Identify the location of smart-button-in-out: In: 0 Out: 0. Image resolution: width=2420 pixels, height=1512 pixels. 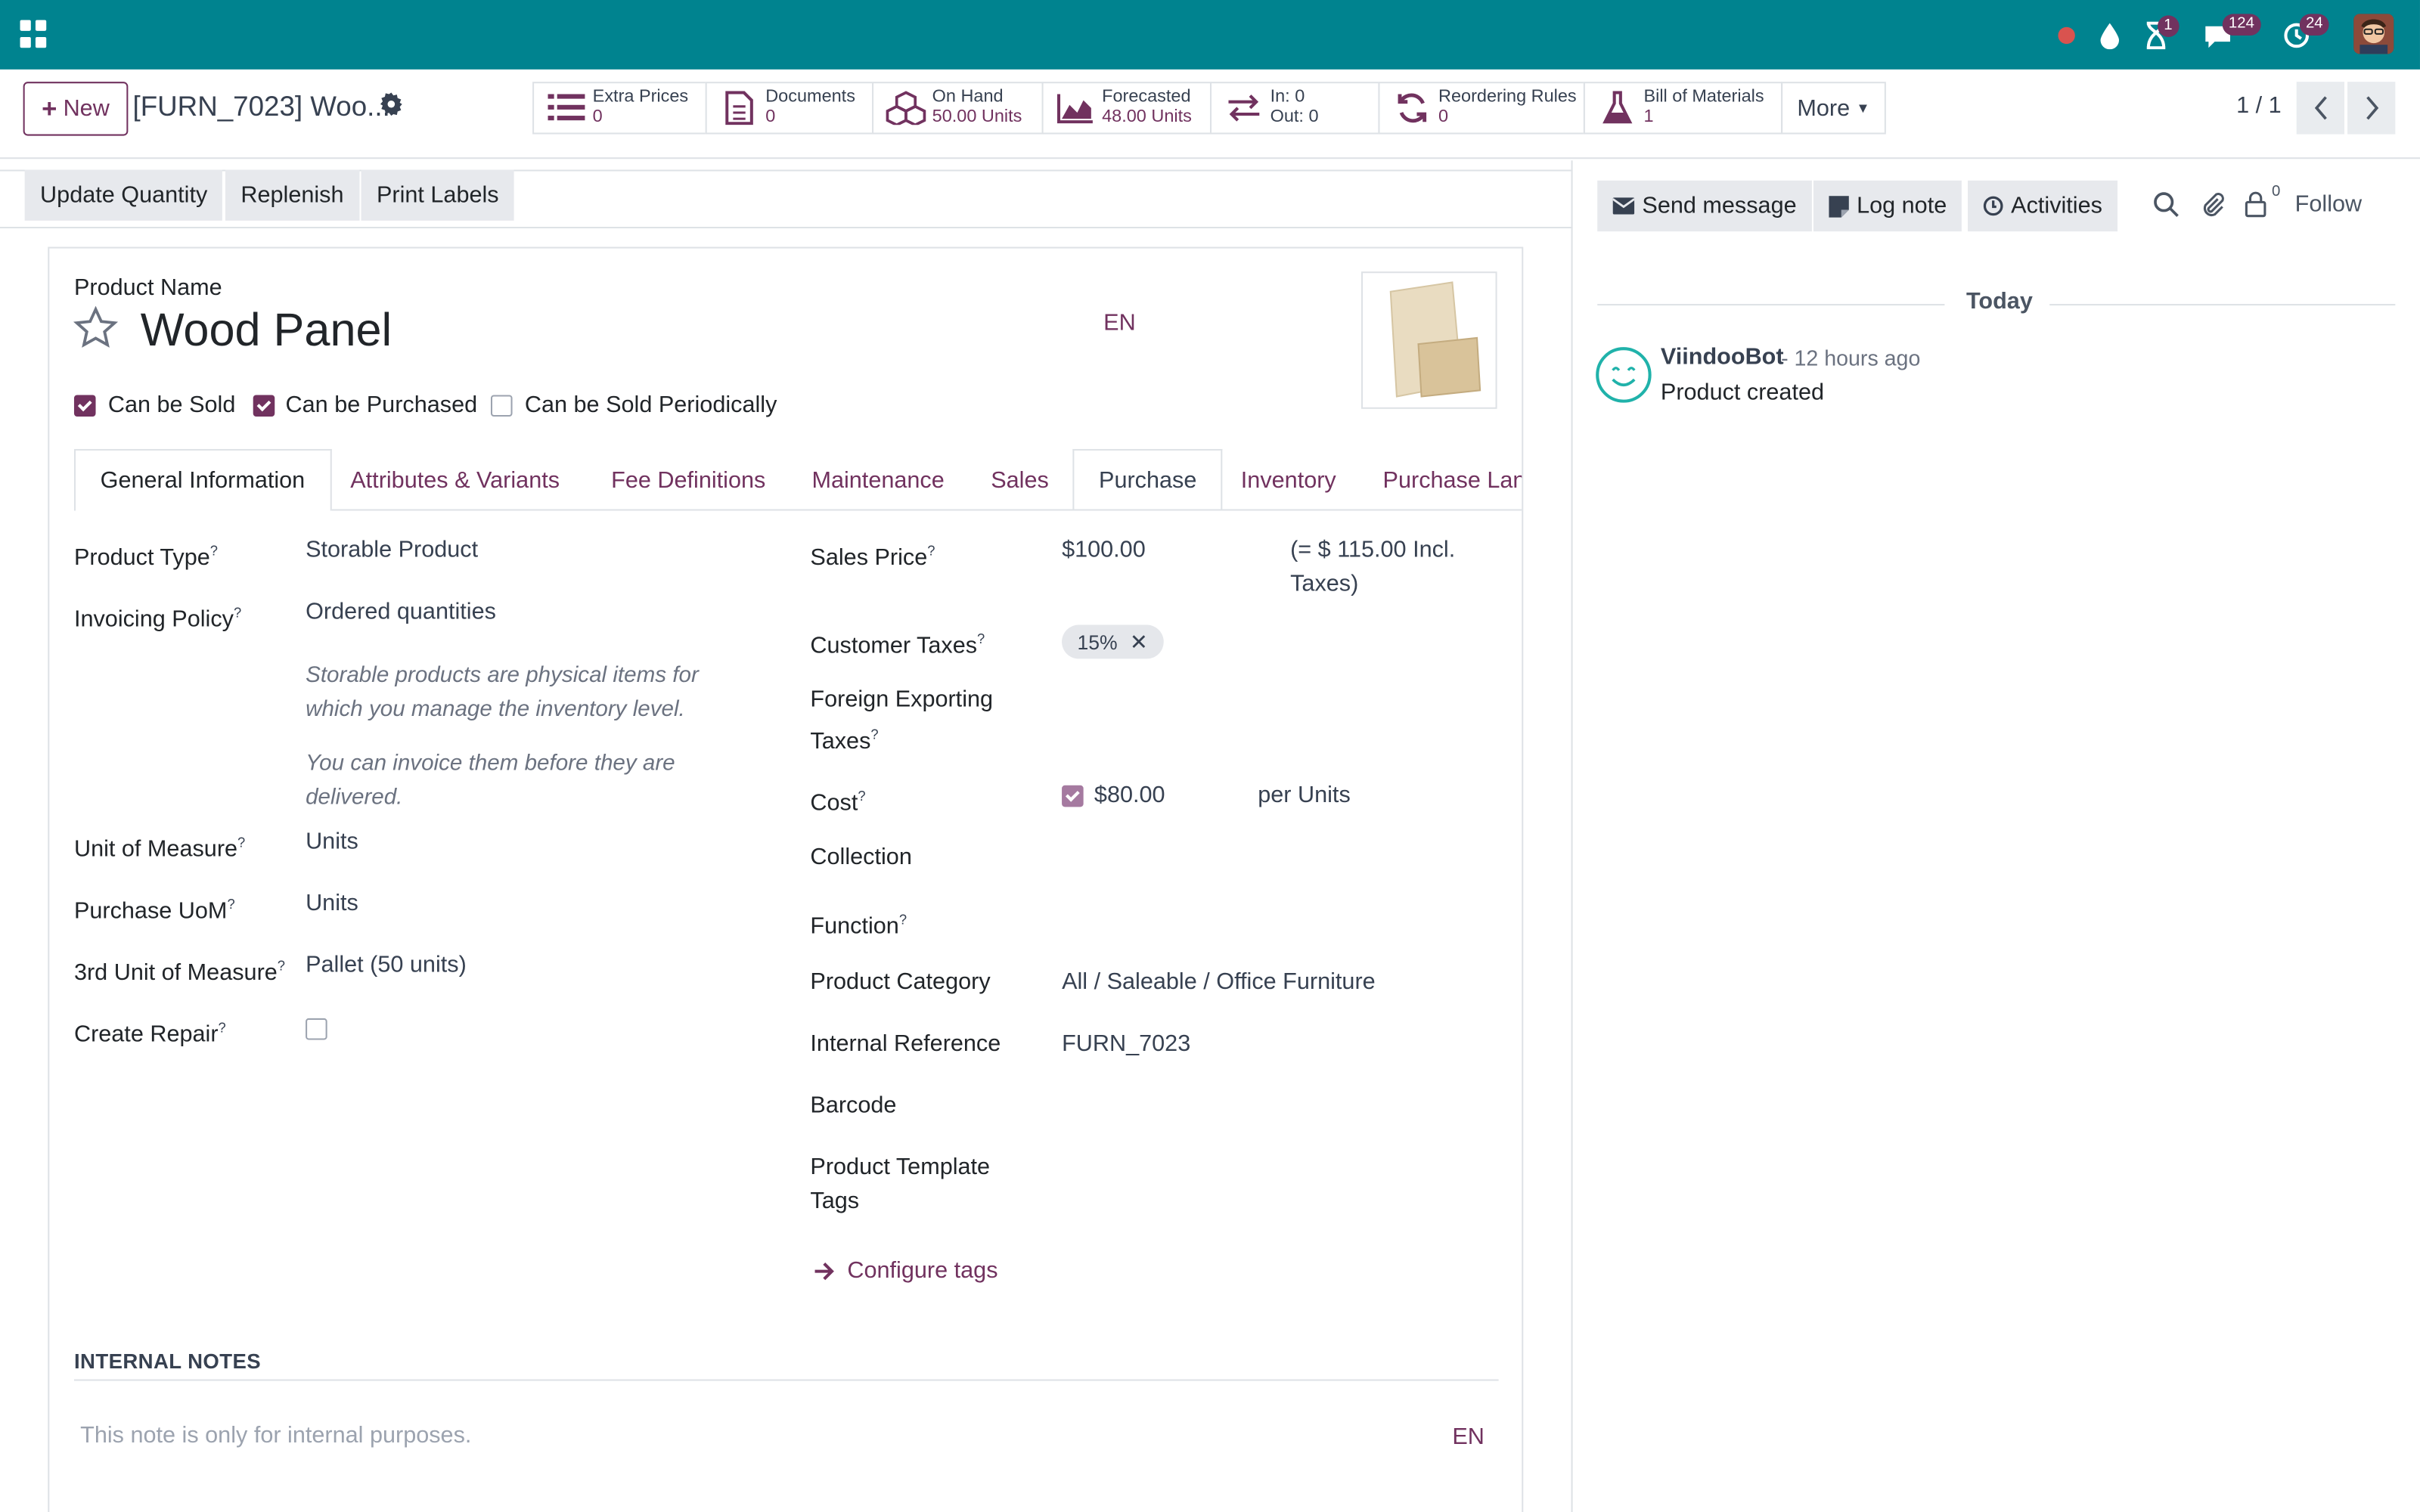
(1294, 109).